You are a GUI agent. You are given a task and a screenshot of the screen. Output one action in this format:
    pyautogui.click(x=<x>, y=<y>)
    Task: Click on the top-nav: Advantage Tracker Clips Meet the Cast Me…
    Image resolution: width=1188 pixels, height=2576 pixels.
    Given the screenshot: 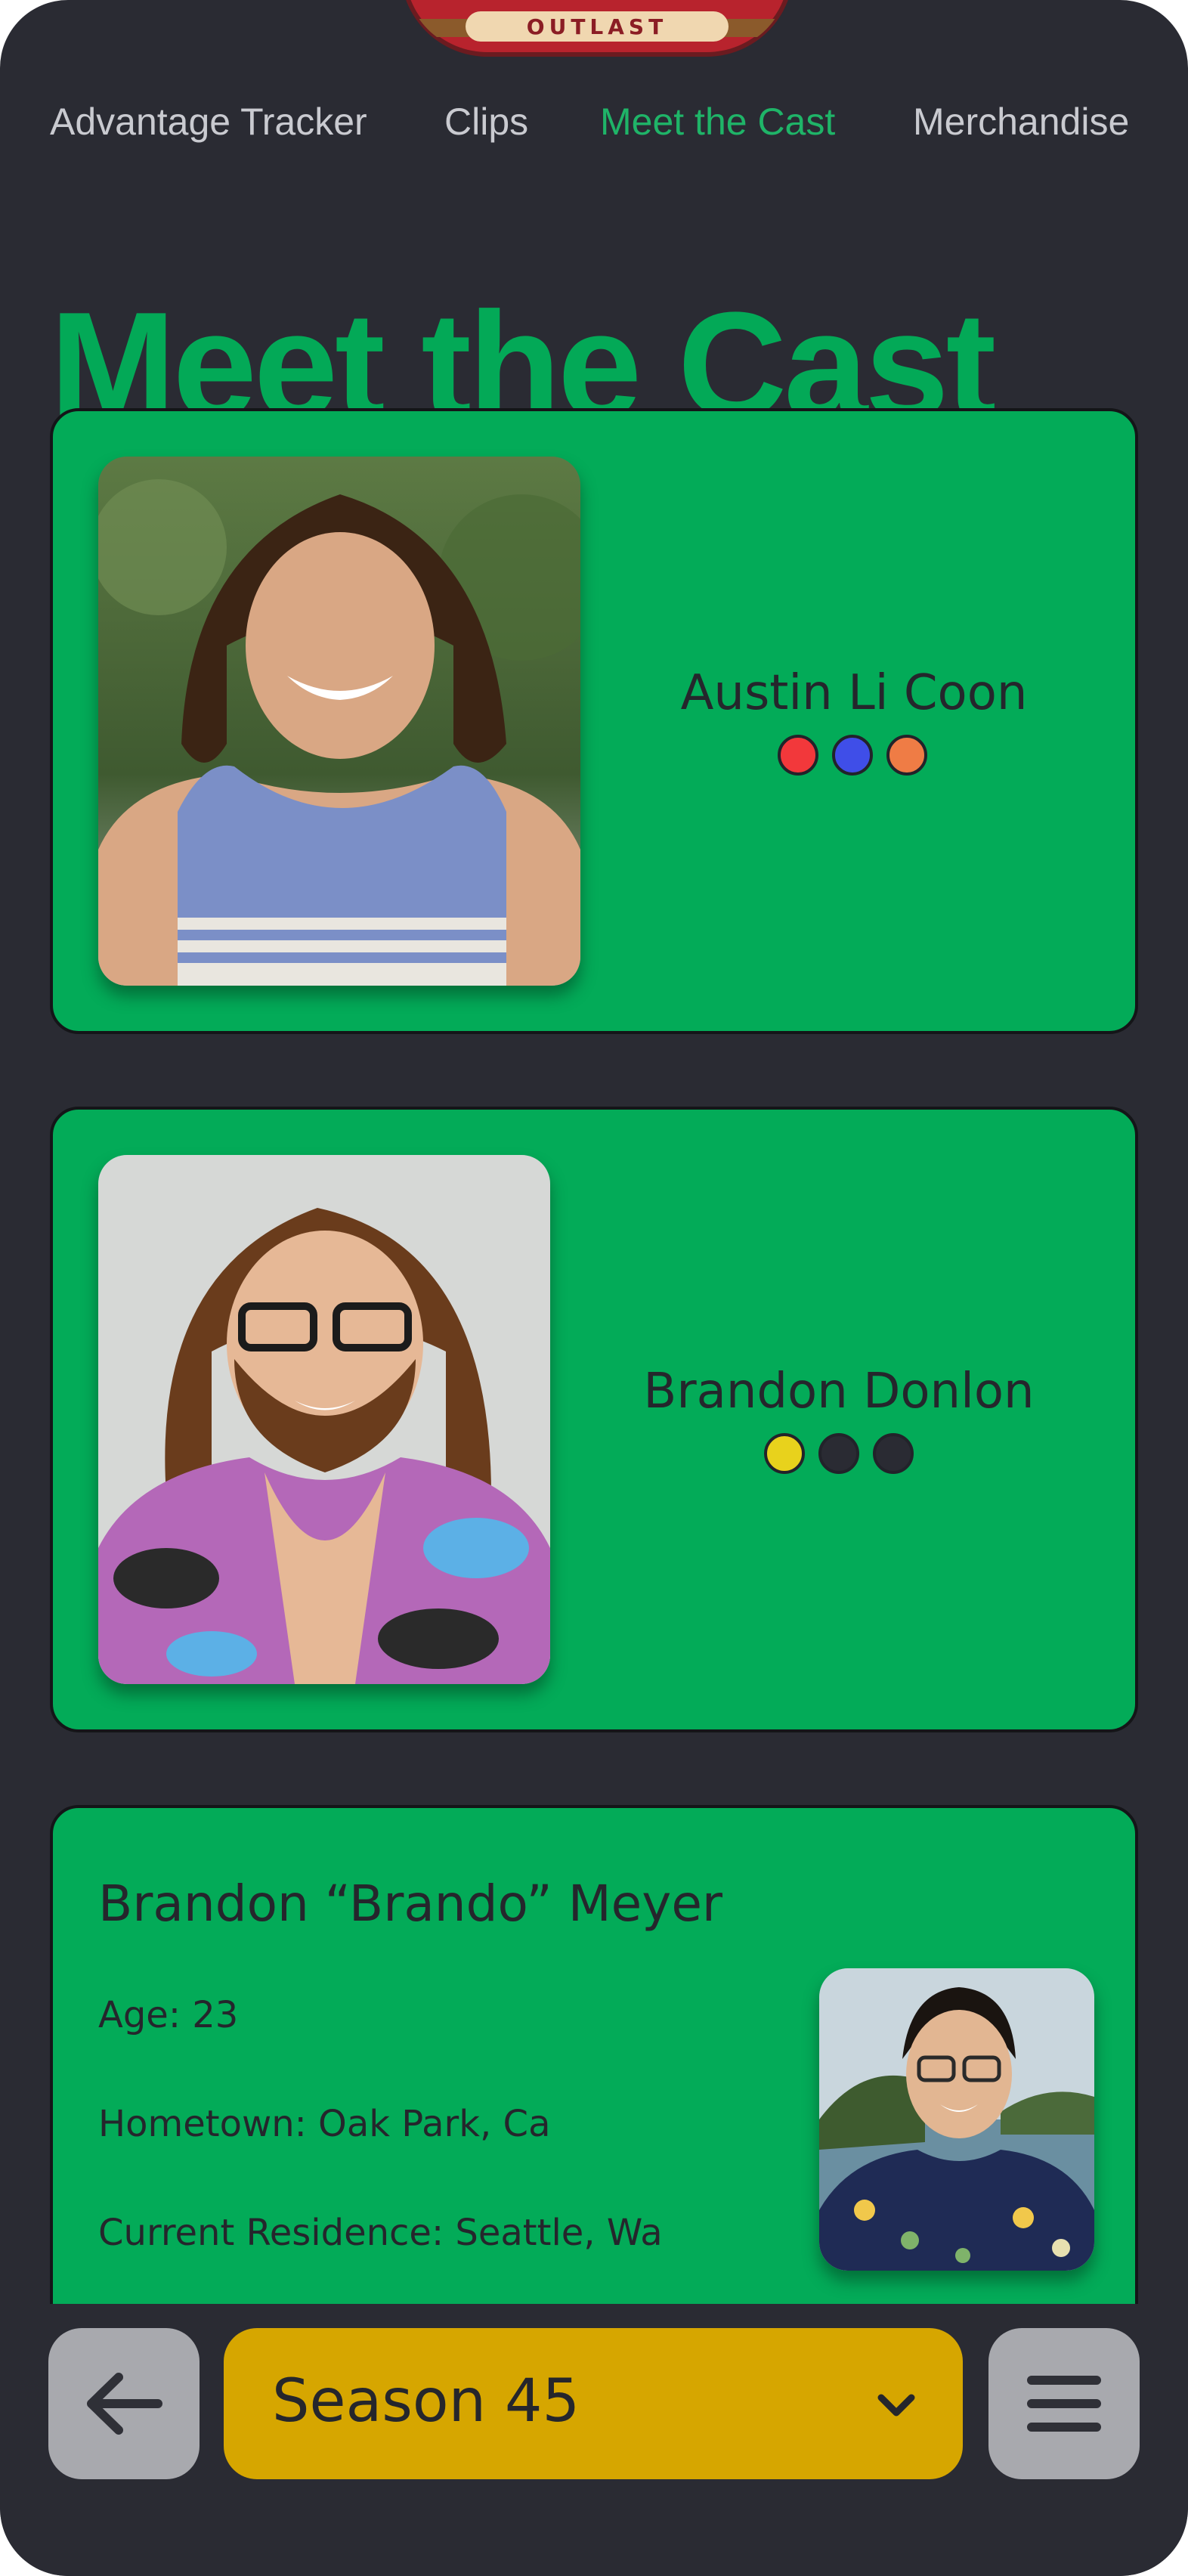 What is the action you would take?
    pyautogui.click(x=594, y=127)
    